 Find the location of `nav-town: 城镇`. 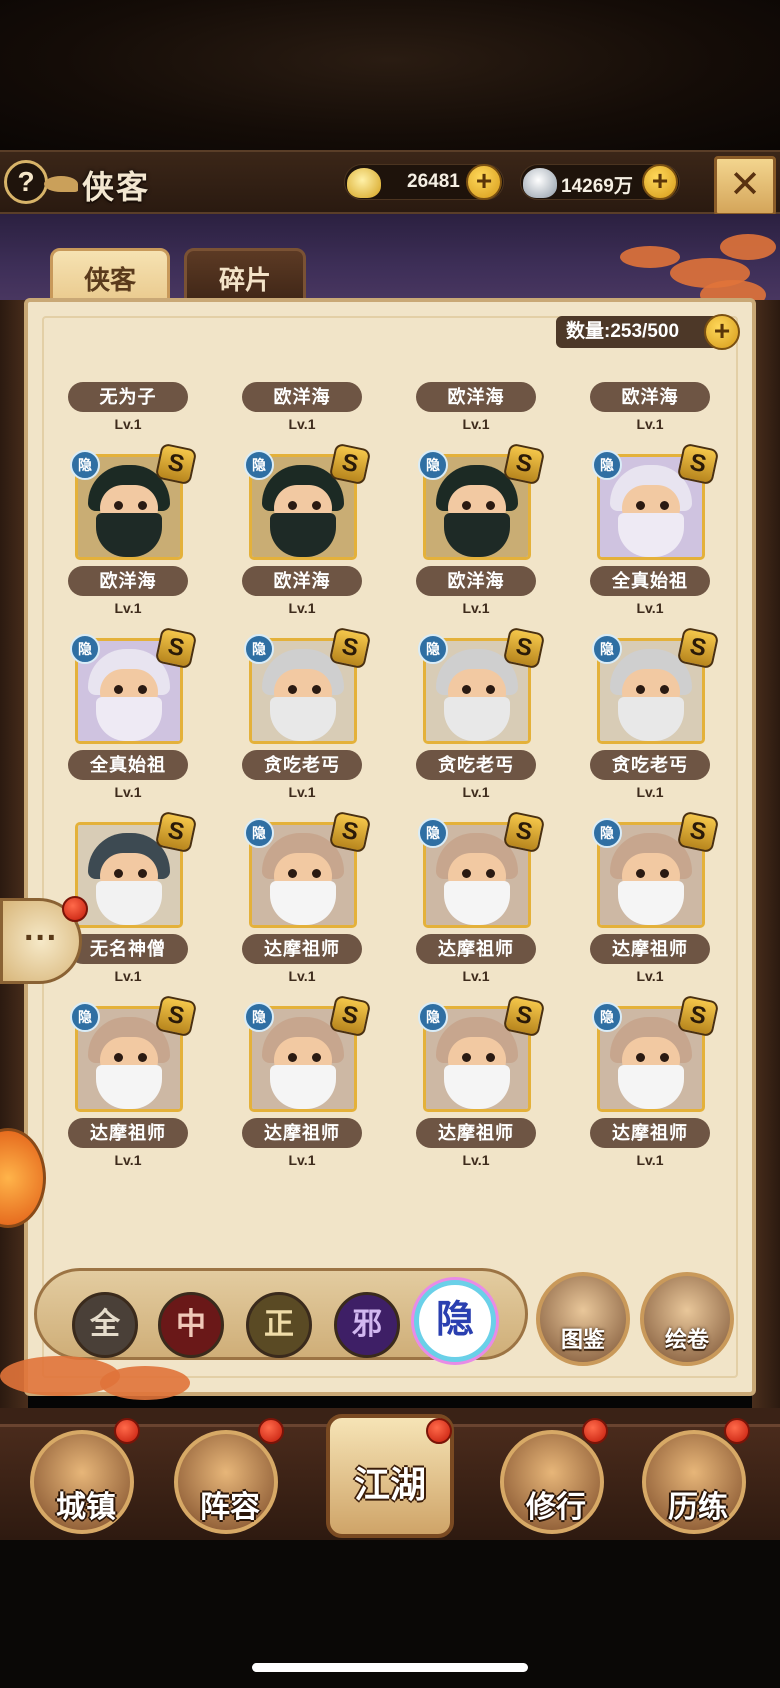

nav-town: 城镇 is located at coordinates (82, 1482).